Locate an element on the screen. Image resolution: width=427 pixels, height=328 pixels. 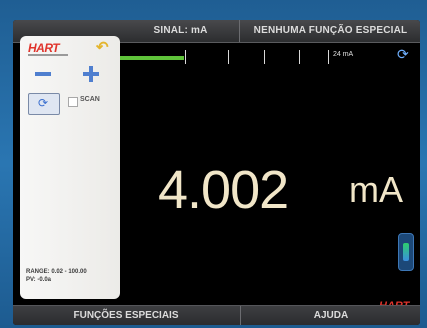
refresh-button: ⟳ is located at coordinates (44, 104).